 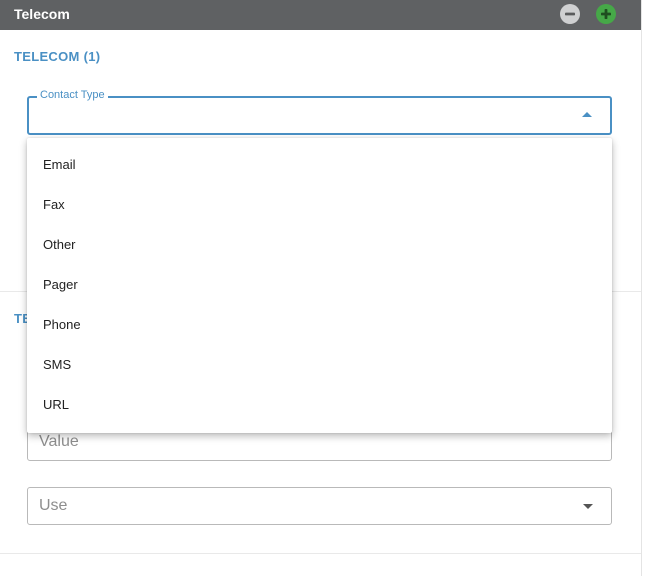 What do you see at coordinates (319, 506) in the screenshot?
I see `use-select: Use` at bounding box center [319, 506].